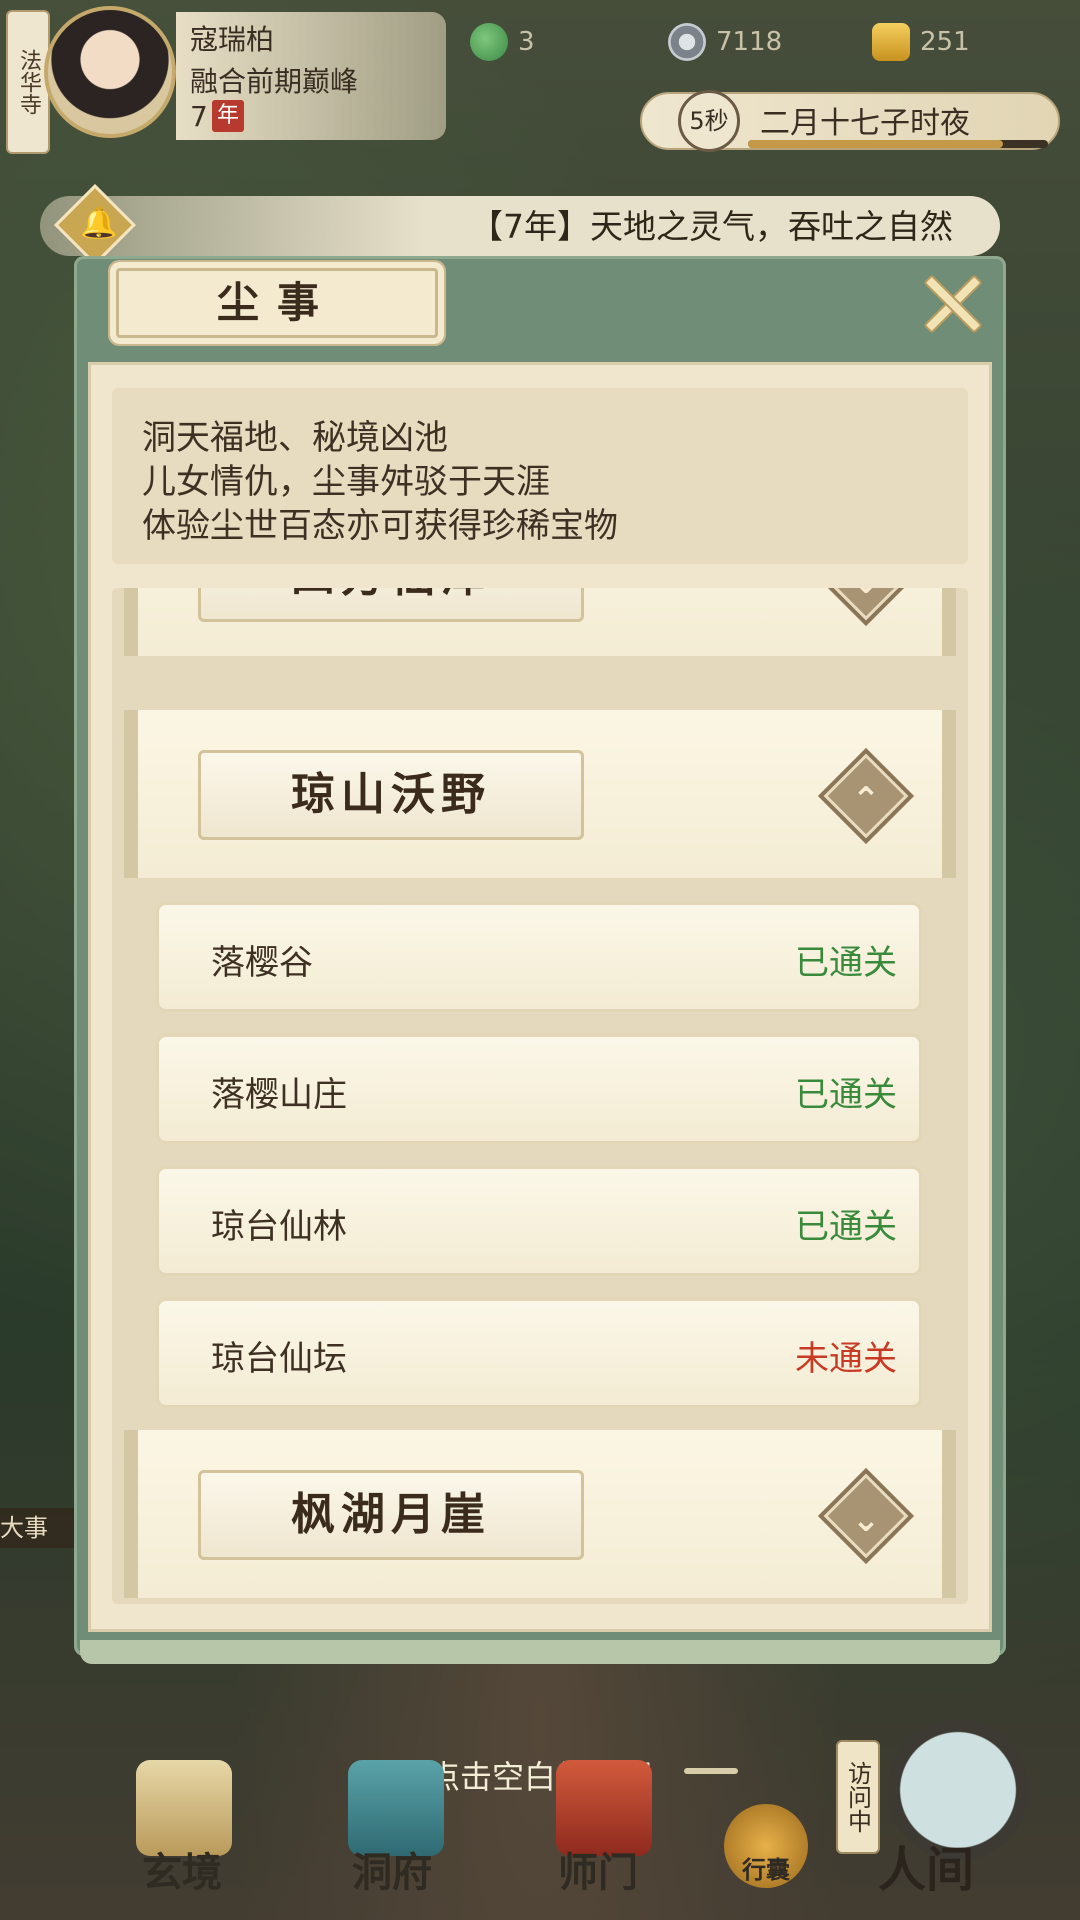  What do you see at coordinates (709, 121) in the screenshot?
I see `clock-seconds: 5秒` at bounding box center [709, 121].